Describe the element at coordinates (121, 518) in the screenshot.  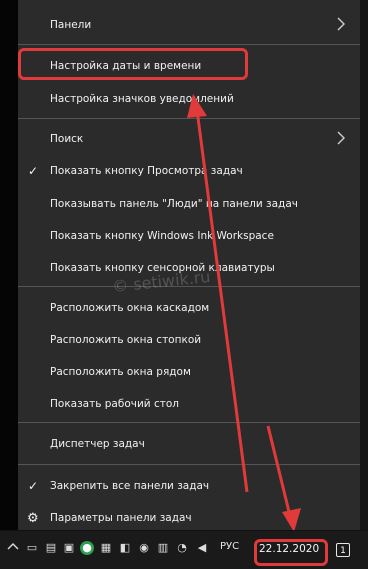
I see `menu-item-label: Параметры панели задач` at that location.